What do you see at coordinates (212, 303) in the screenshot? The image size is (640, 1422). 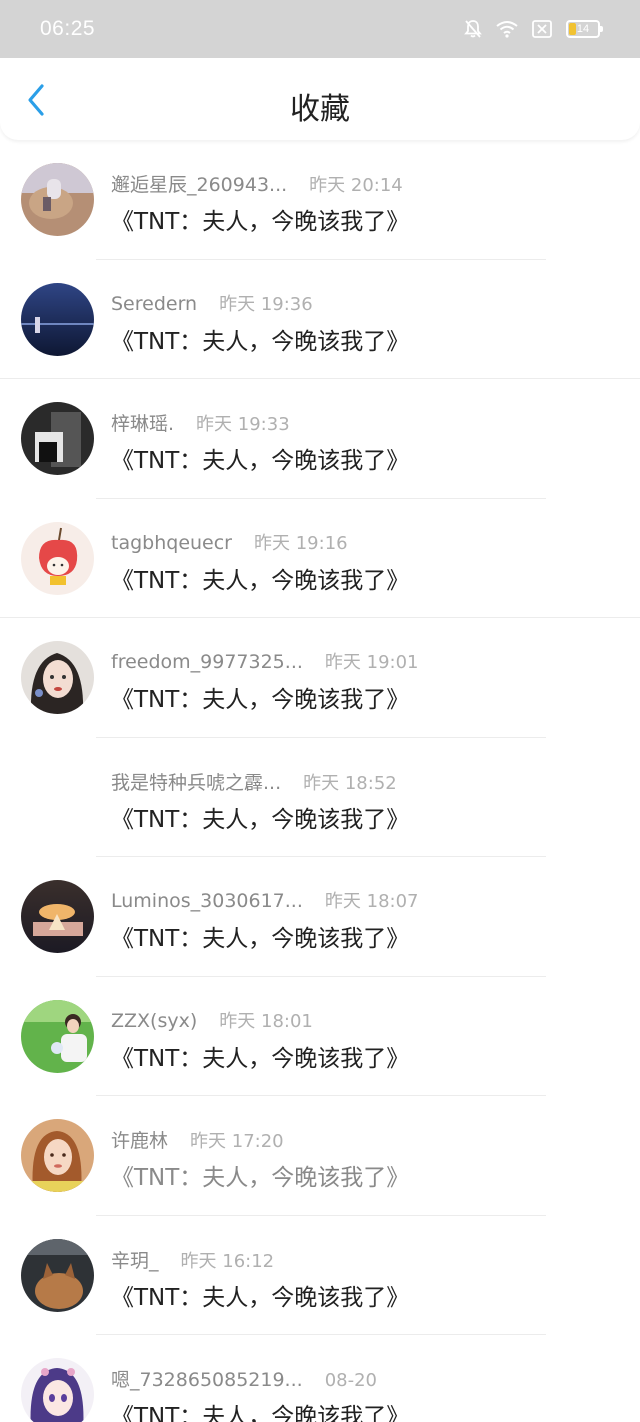 I see `item-meta: Seredern 昨天 19:36` at bounding box center [212, 303].